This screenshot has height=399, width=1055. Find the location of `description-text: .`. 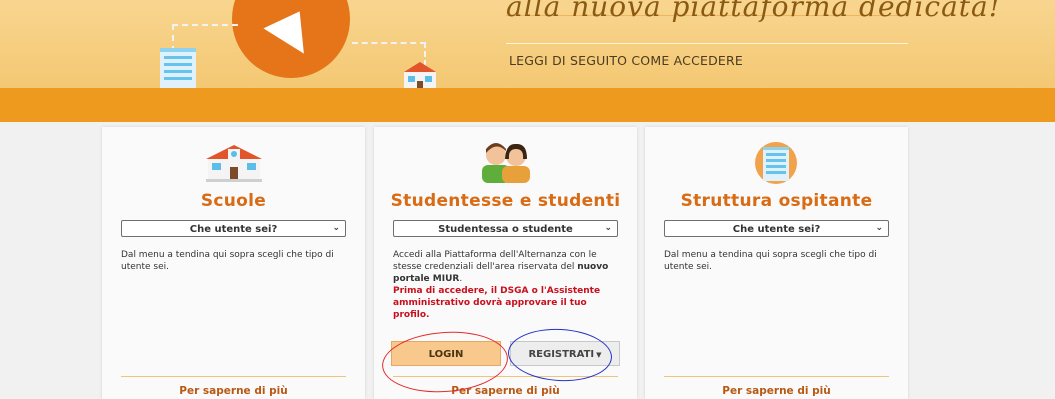

description-text: . is located at coordinates (461, 279).